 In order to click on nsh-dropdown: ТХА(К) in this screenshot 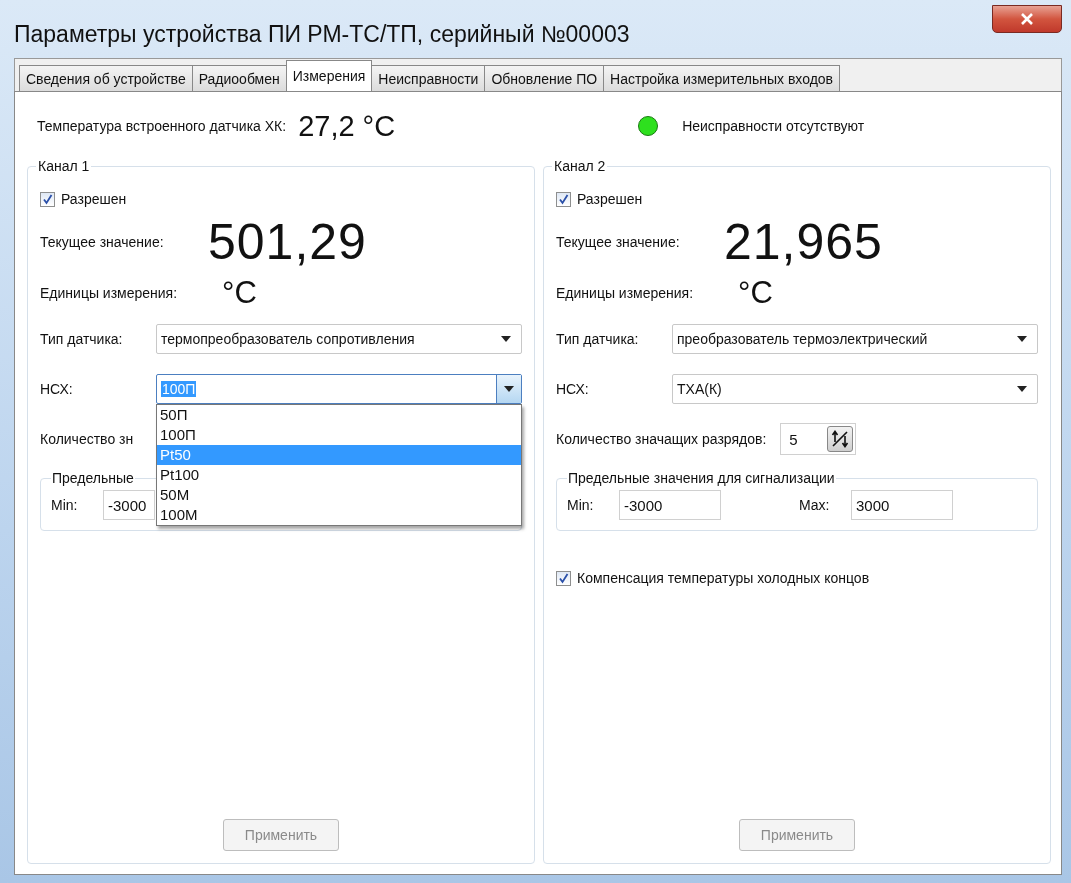, I will do `click(855, 389)`.